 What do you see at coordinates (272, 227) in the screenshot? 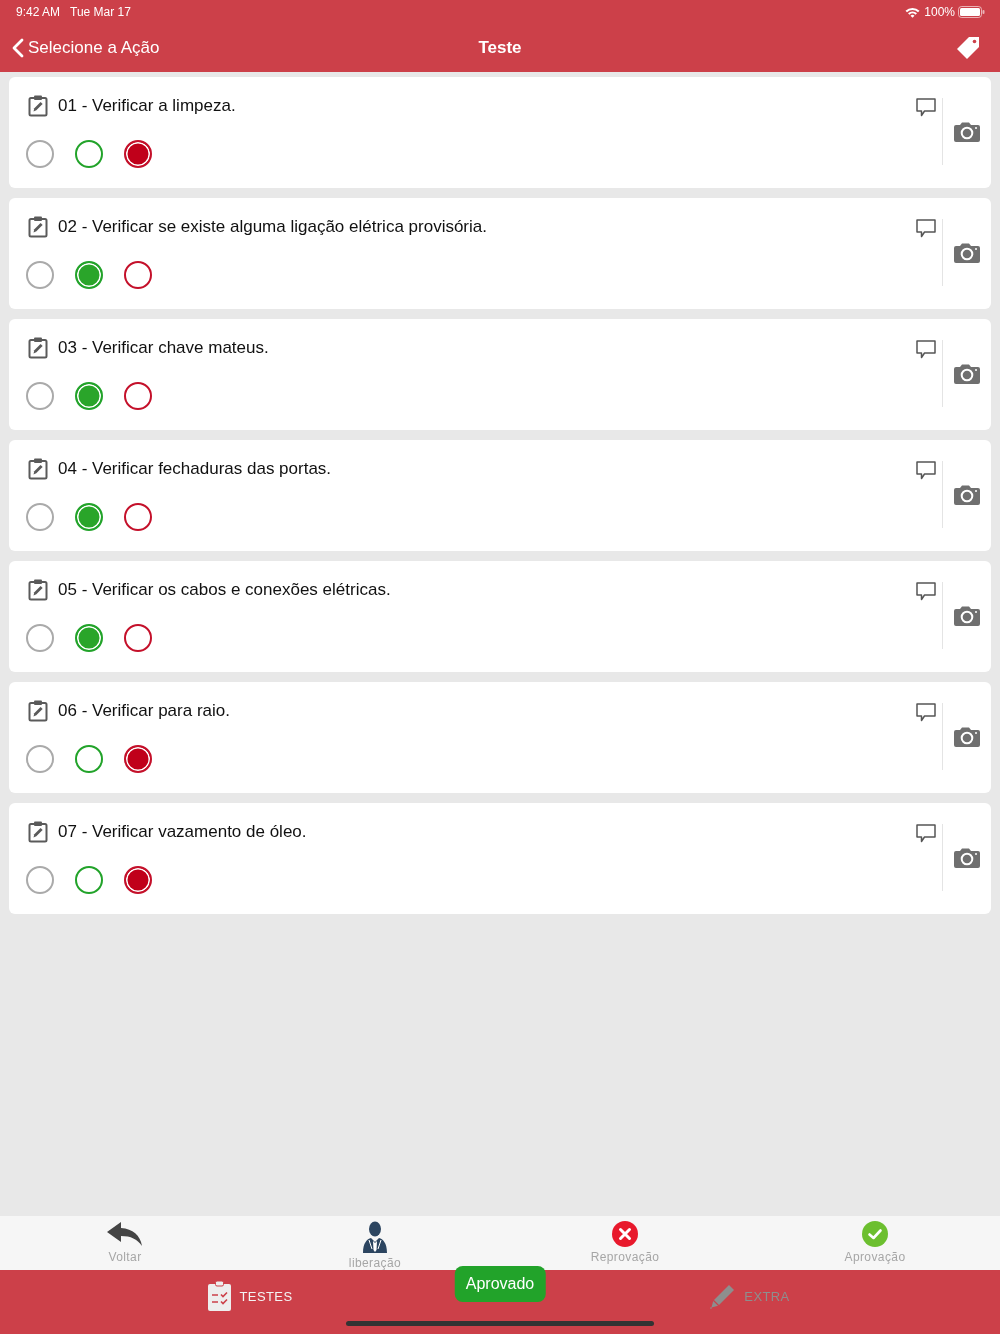
I see `item-label: 02 - Verificar se existe alguma ligação elétrica provisória.` at bounding box center [272, 227].